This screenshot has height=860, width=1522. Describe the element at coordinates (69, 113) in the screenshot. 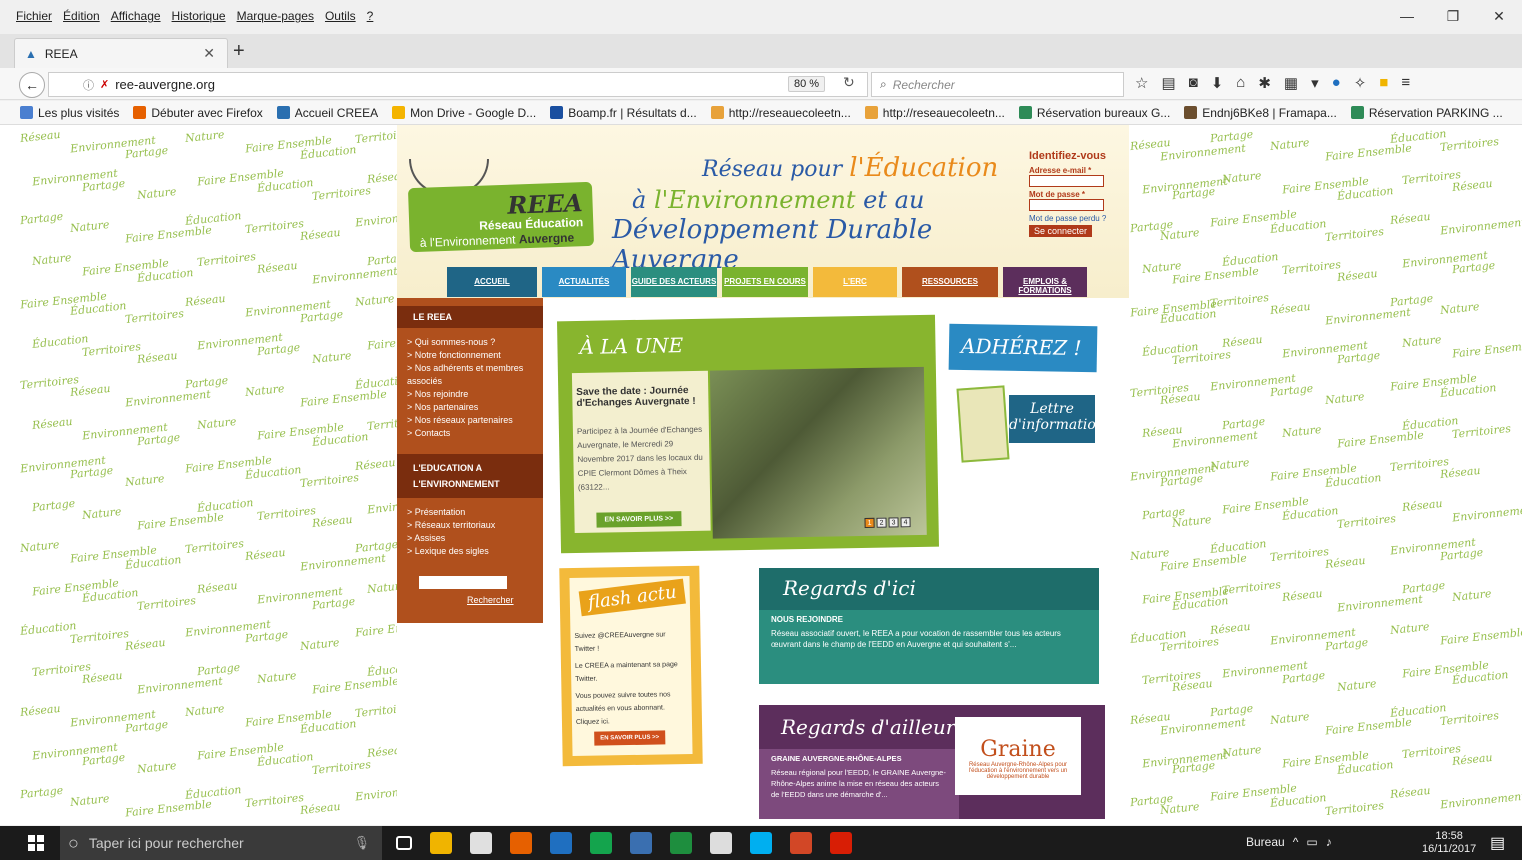

I see `bookmark-item: Les plus visités` at that location.